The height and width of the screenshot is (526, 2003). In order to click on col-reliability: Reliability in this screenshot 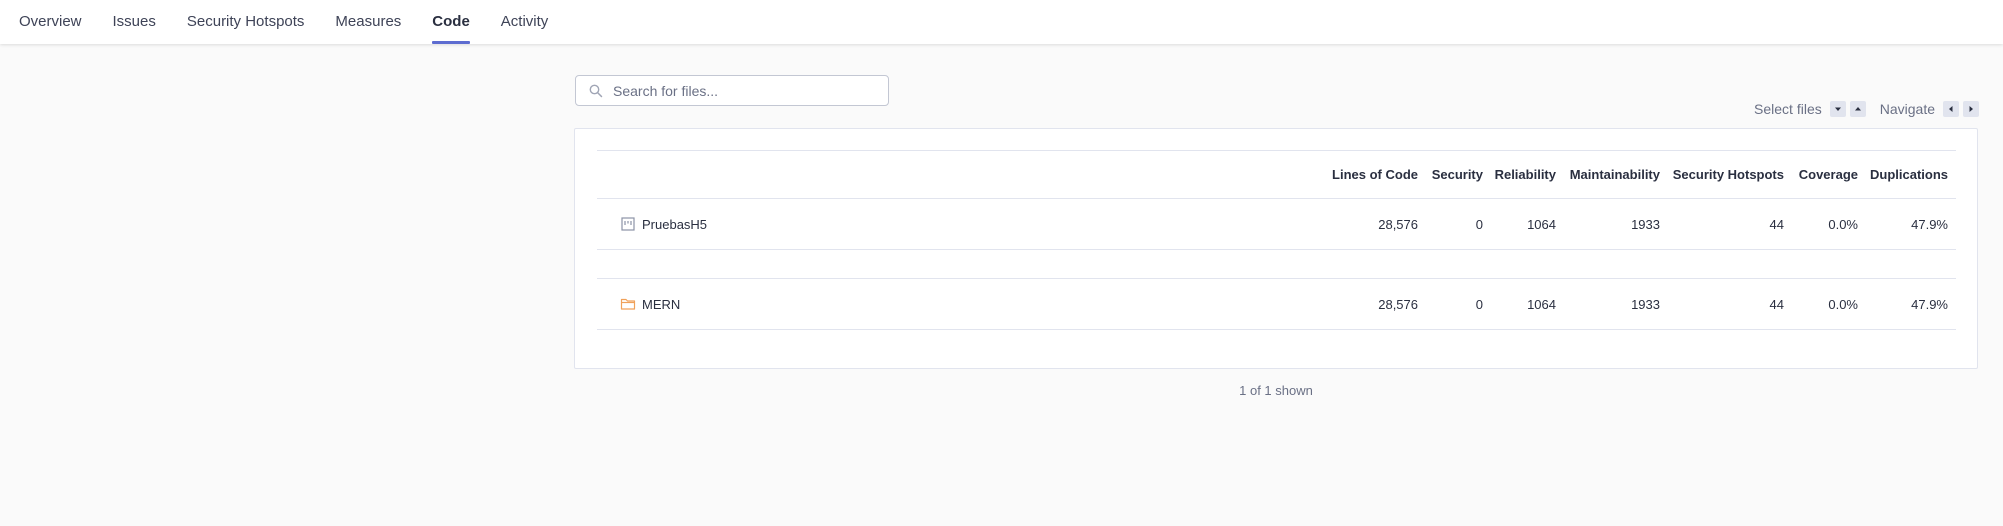, I will do `click(1525, 174)`.